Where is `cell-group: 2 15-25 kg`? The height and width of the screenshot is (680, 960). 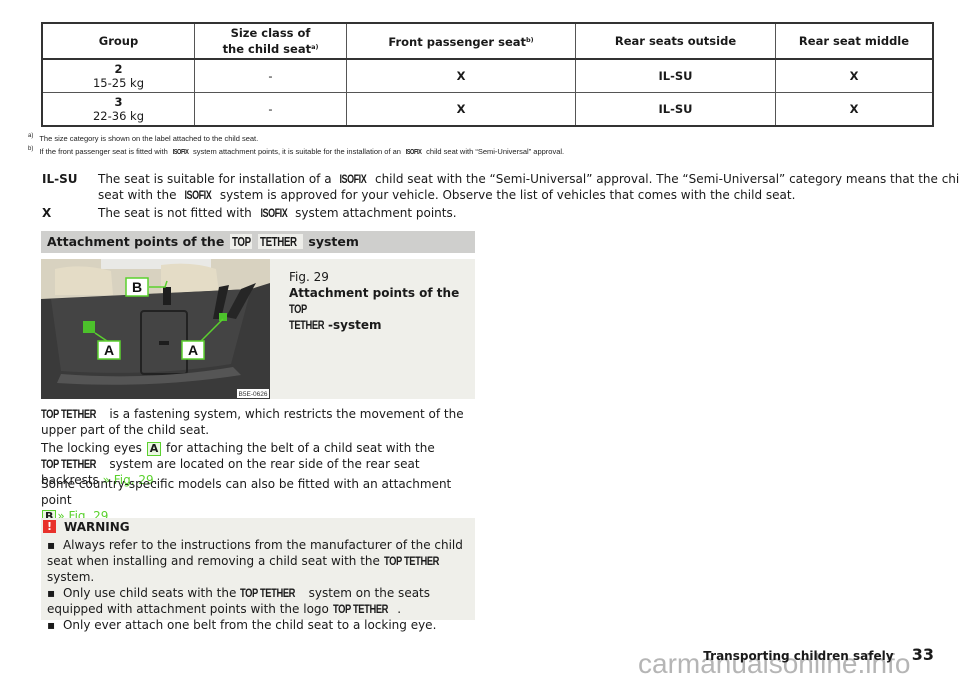
cell-group: 2 15-25 kg is located at coordinates (118, 75).